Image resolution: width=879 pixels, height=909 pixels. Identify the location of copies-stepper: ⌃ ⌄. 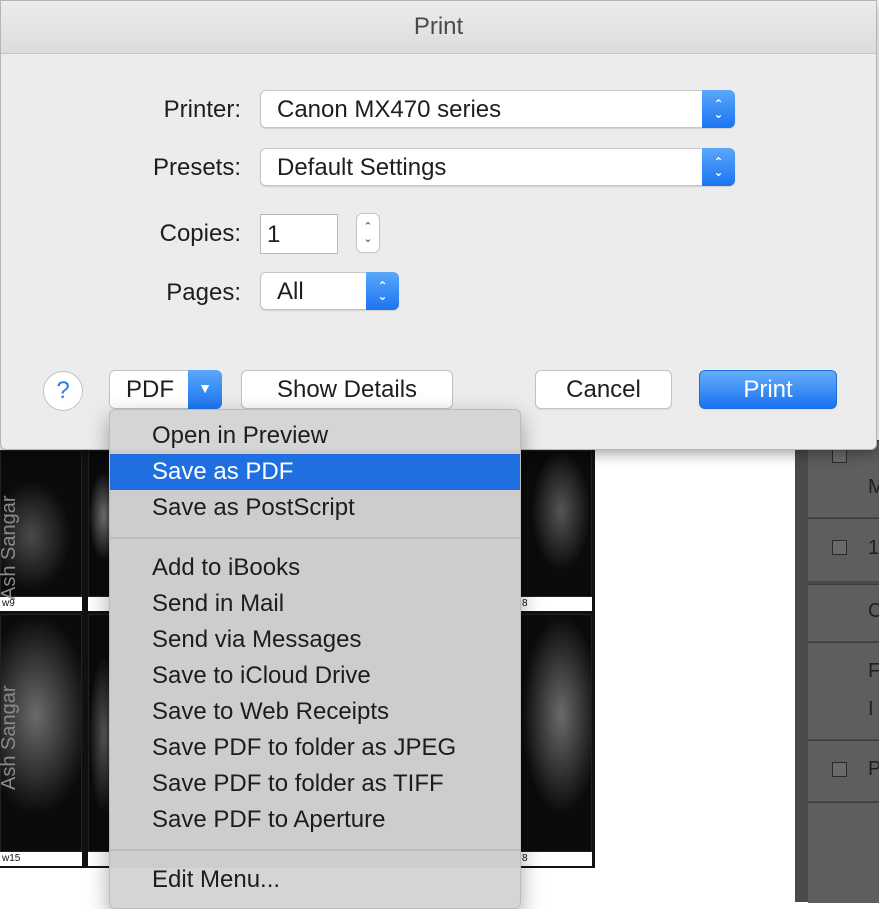
(368, 233).